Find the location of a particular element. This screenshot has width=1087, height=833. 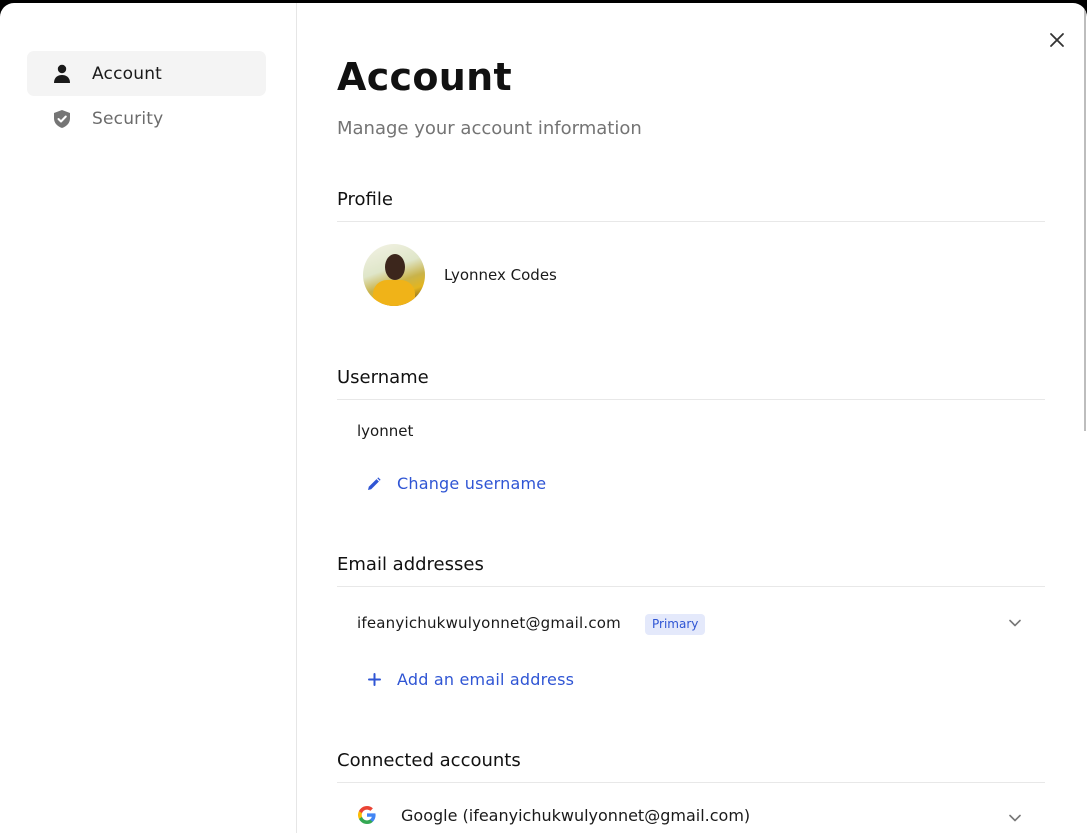

connected-section-title: Connected accounts is located at coordinates (429, 760).